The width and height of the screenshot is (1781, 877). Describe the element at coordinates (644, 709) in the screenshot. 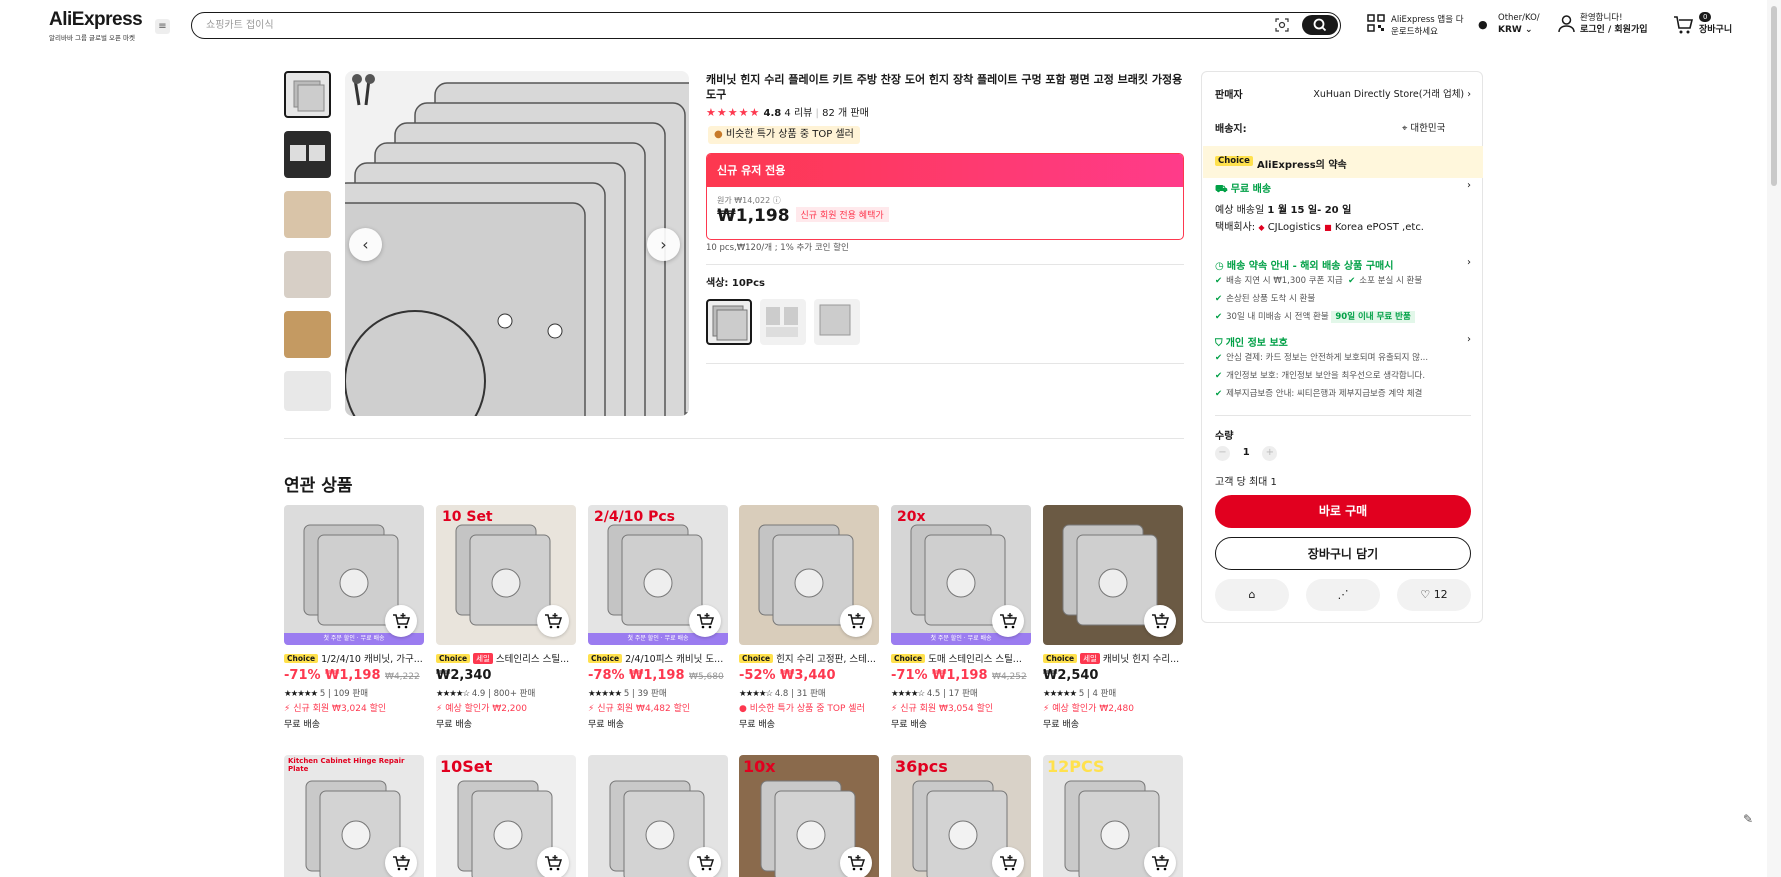

I see `promo-text: 신규 회원 ₩4,482 할인` at that location.